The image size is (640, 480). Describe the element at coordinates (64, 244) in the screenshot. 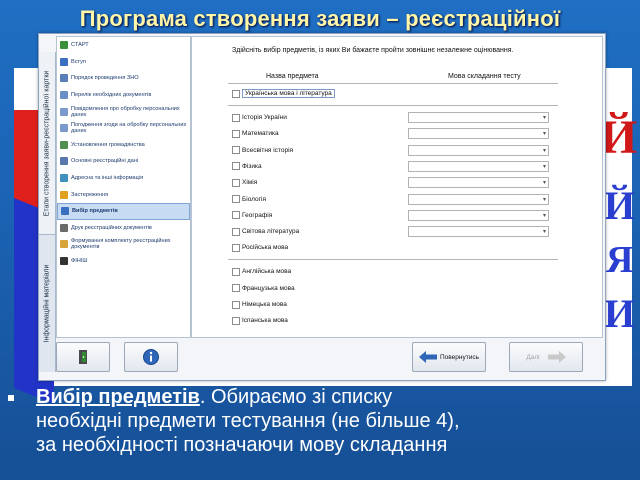

I see `folder-icon` at that location.